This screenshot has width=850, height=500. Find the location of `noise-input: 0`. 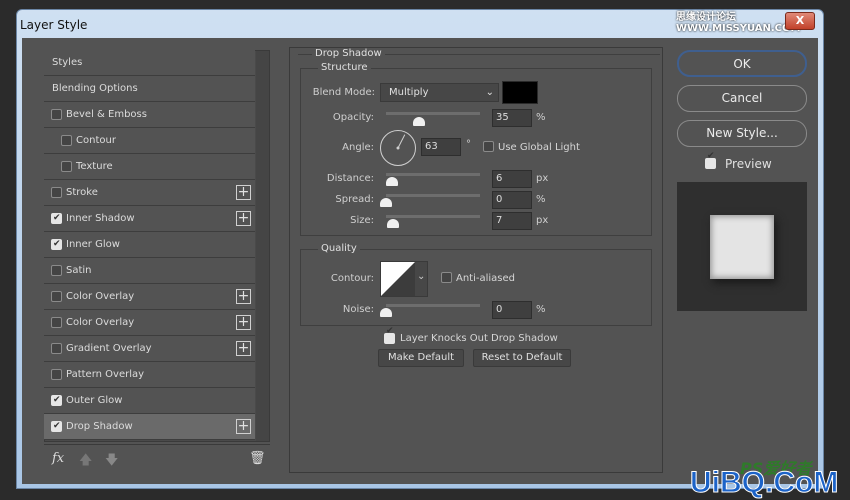

noise-input: 0 is located at coordinates (512, 310).